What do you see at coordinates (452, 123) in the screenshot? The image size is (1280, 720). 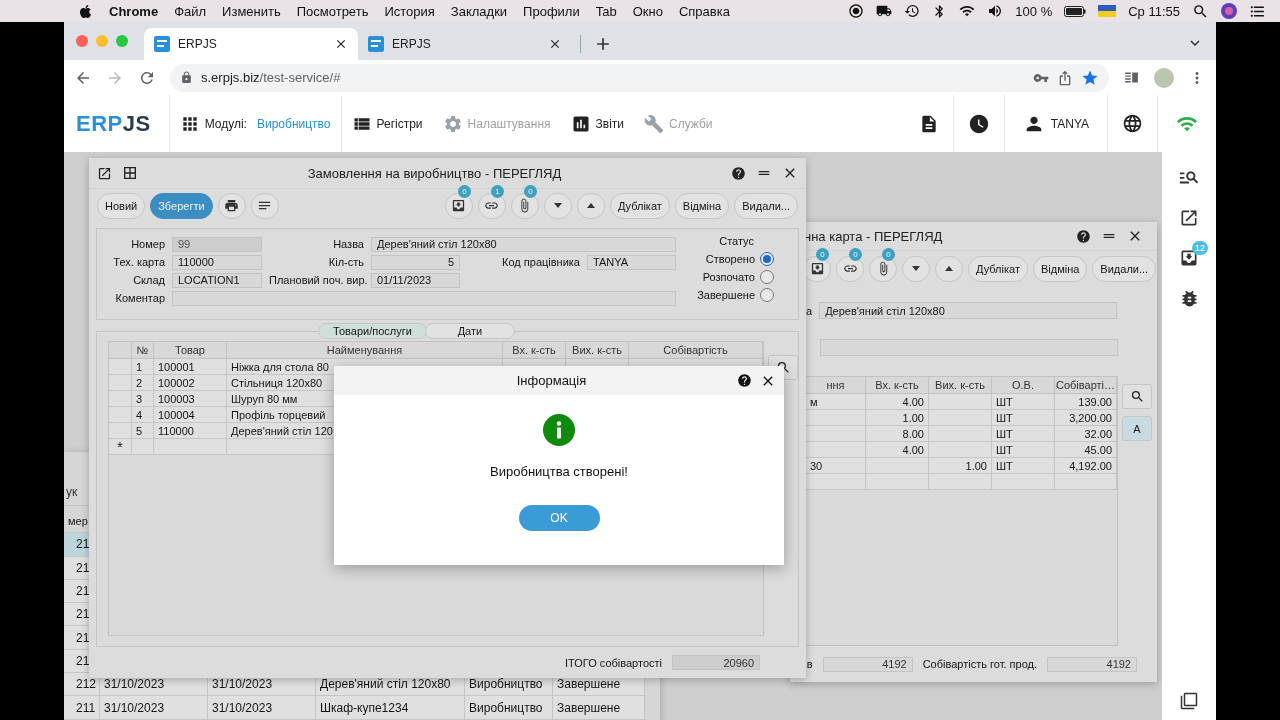 I see `gear-icon` at bounding box center [452, 123].